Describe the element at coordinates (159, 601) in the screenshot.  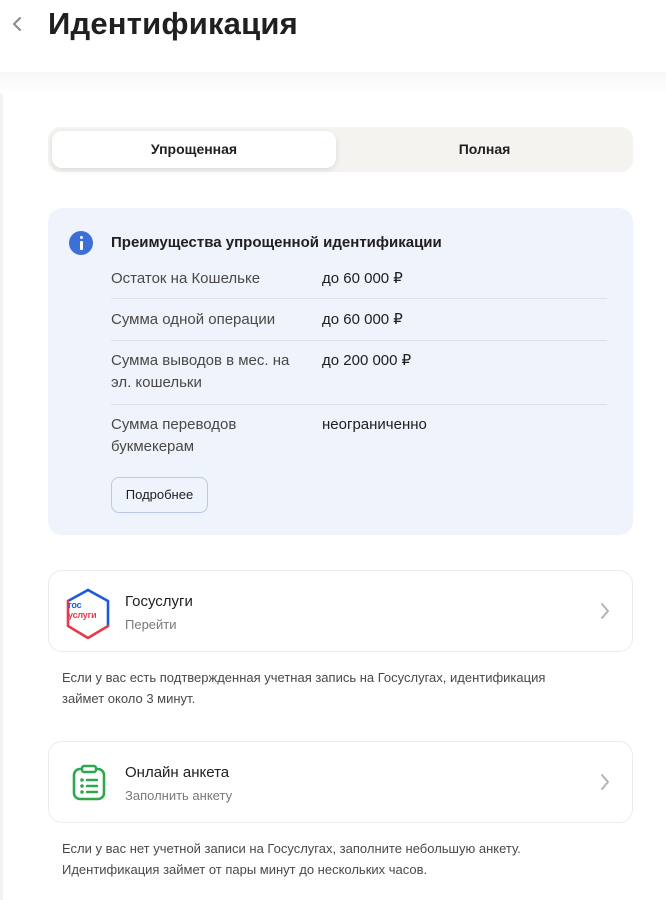
I see `gosuslugi-title: Госуслуги` at that location.